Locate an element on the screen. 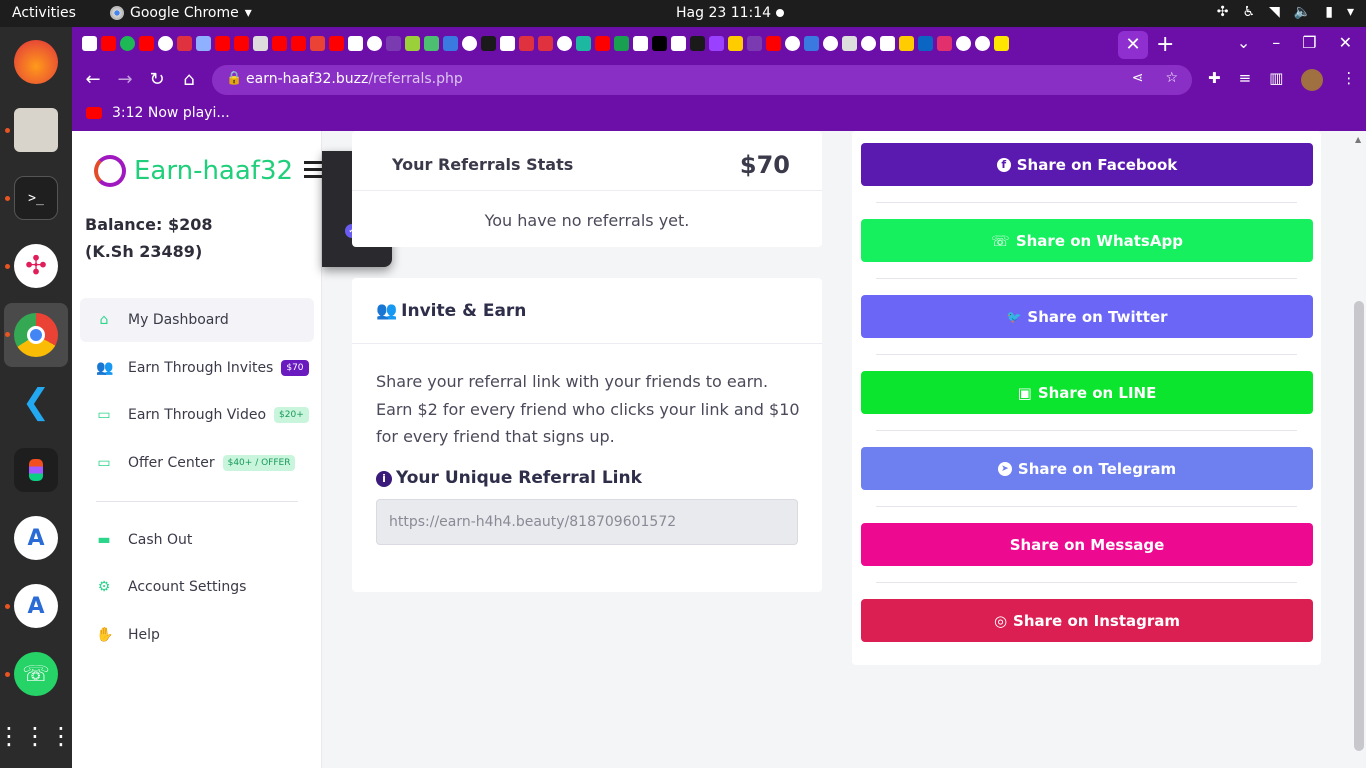  share-whatsapp-button: ☏ Share on WhatsApp is located at coordinates (1087, 240).